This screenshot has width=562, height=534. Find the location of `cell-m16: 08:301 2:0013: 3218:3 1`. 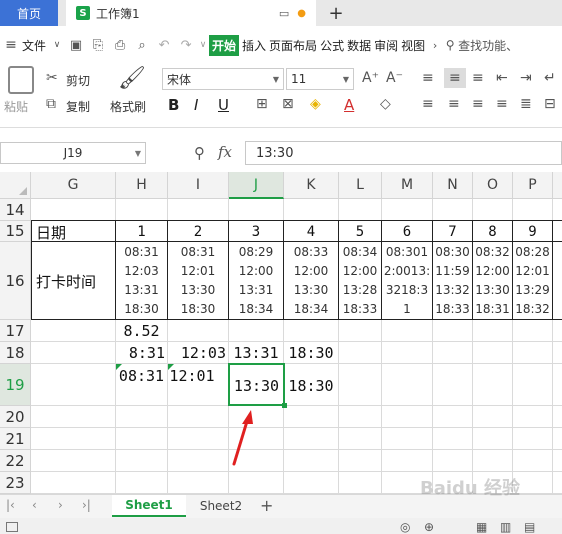

cell-m16: 08:301 2:0013: 3218:3 1 is located at coordinates (407, 281).